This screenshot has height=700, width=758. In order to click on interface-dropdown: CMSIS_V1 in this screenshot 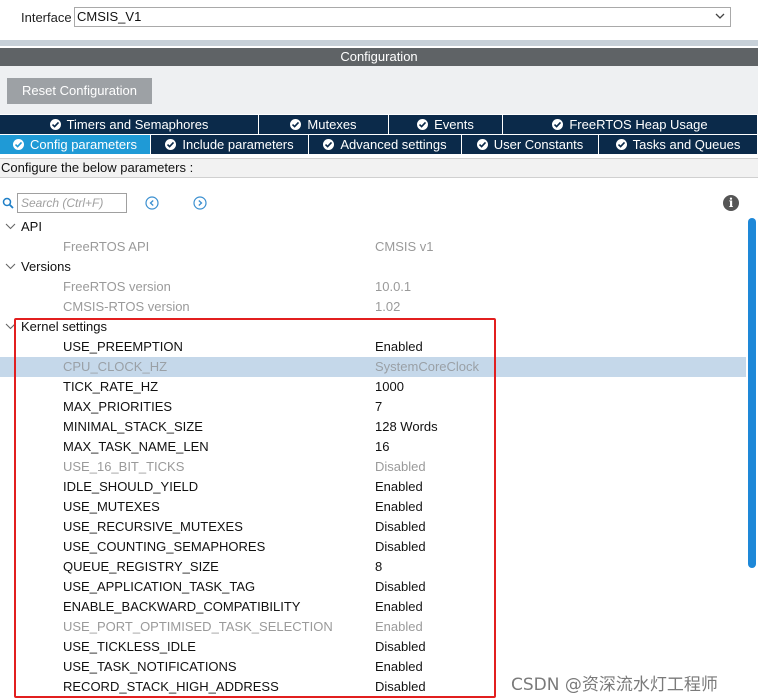, I will do `click(402, 17)`.